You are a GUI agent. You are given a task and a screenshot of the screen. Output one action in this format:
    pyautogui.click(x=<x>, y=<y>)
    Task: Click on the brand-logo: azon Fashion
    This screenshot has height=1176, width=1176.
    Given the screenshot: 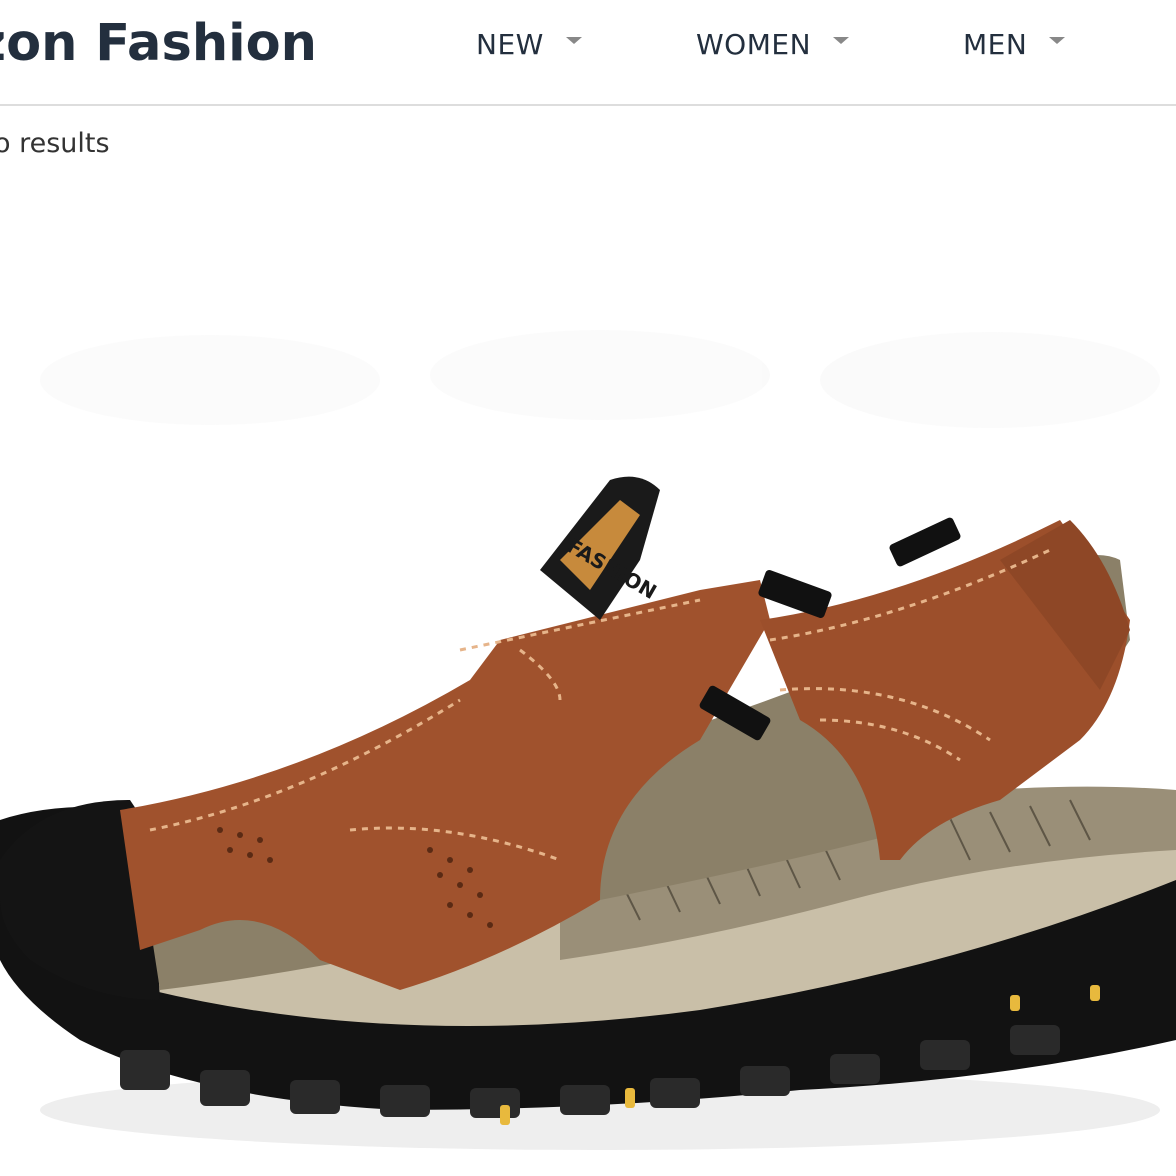 What is the action you would take?
    pyautogui.click(x=158, y=43)
    